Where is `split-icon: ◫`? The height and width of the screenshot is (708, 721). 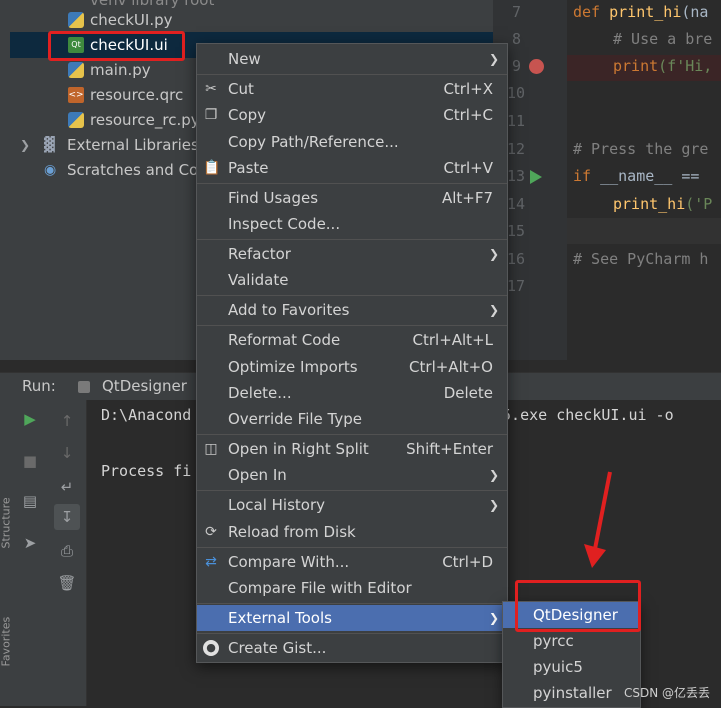
split-icon: ◫ is located at coordinates (211, 449).